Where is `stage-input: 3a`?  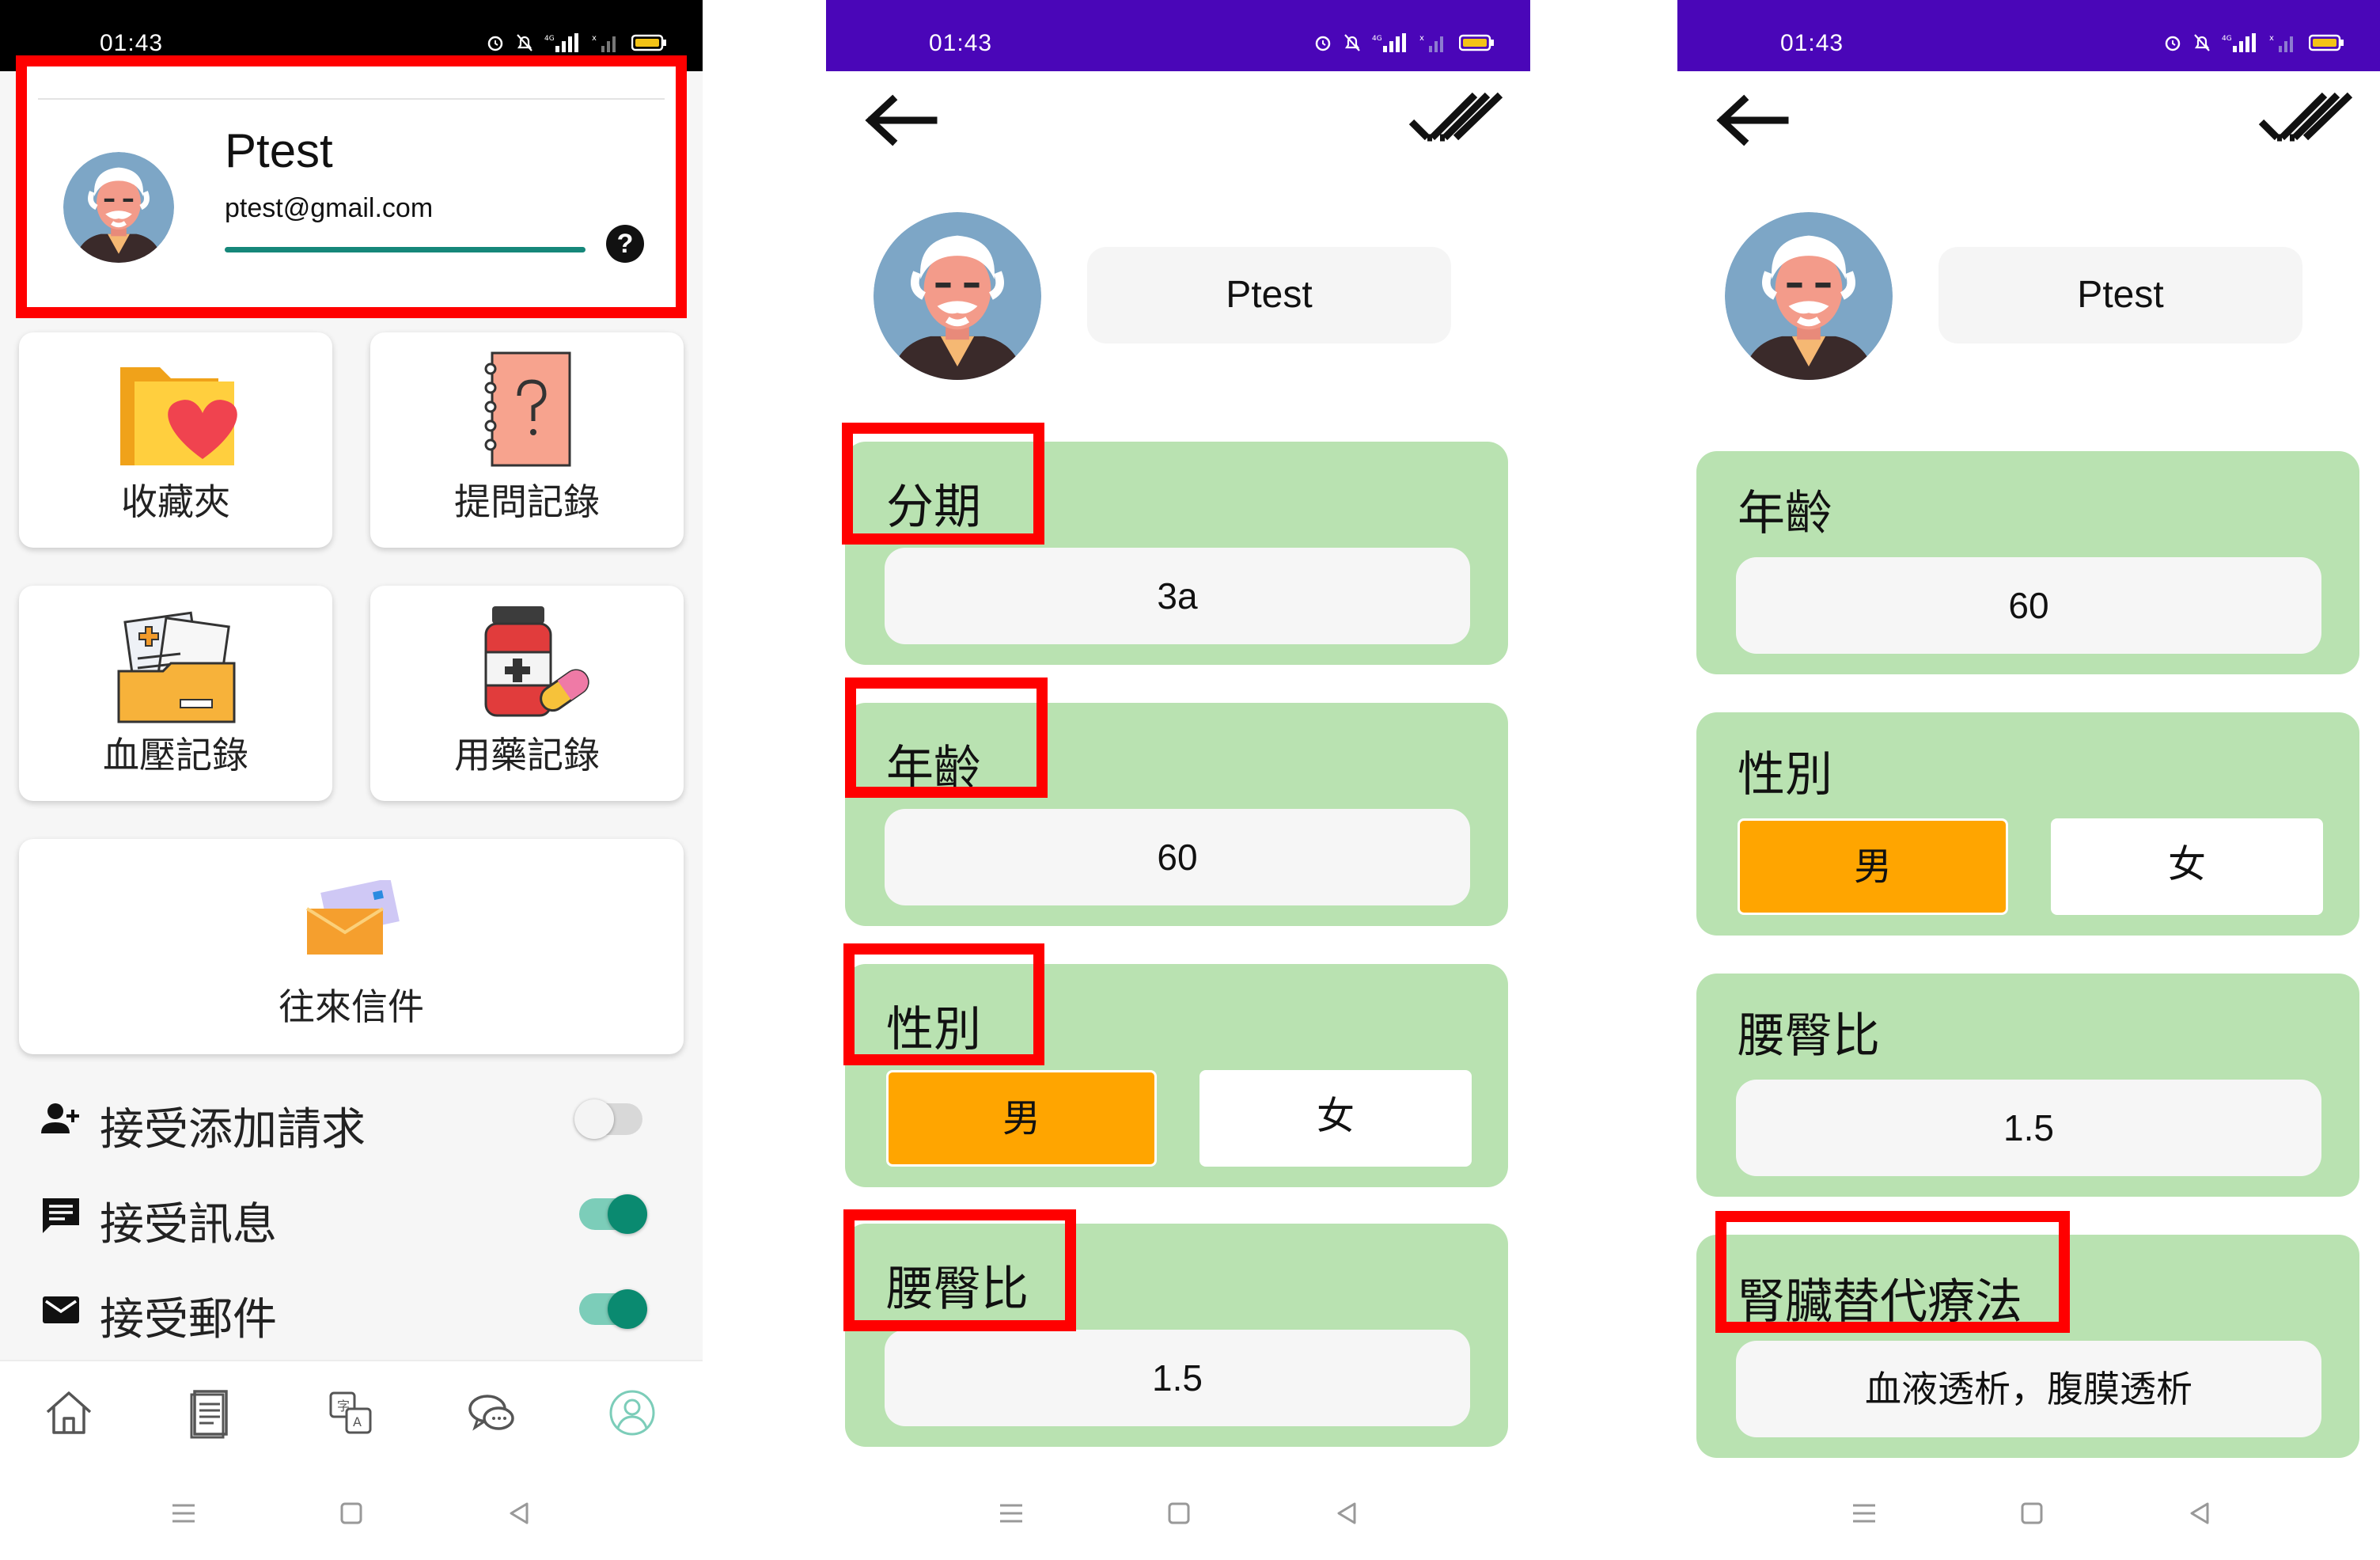 stage-input: 3a is located at coordinates (1177, 596).